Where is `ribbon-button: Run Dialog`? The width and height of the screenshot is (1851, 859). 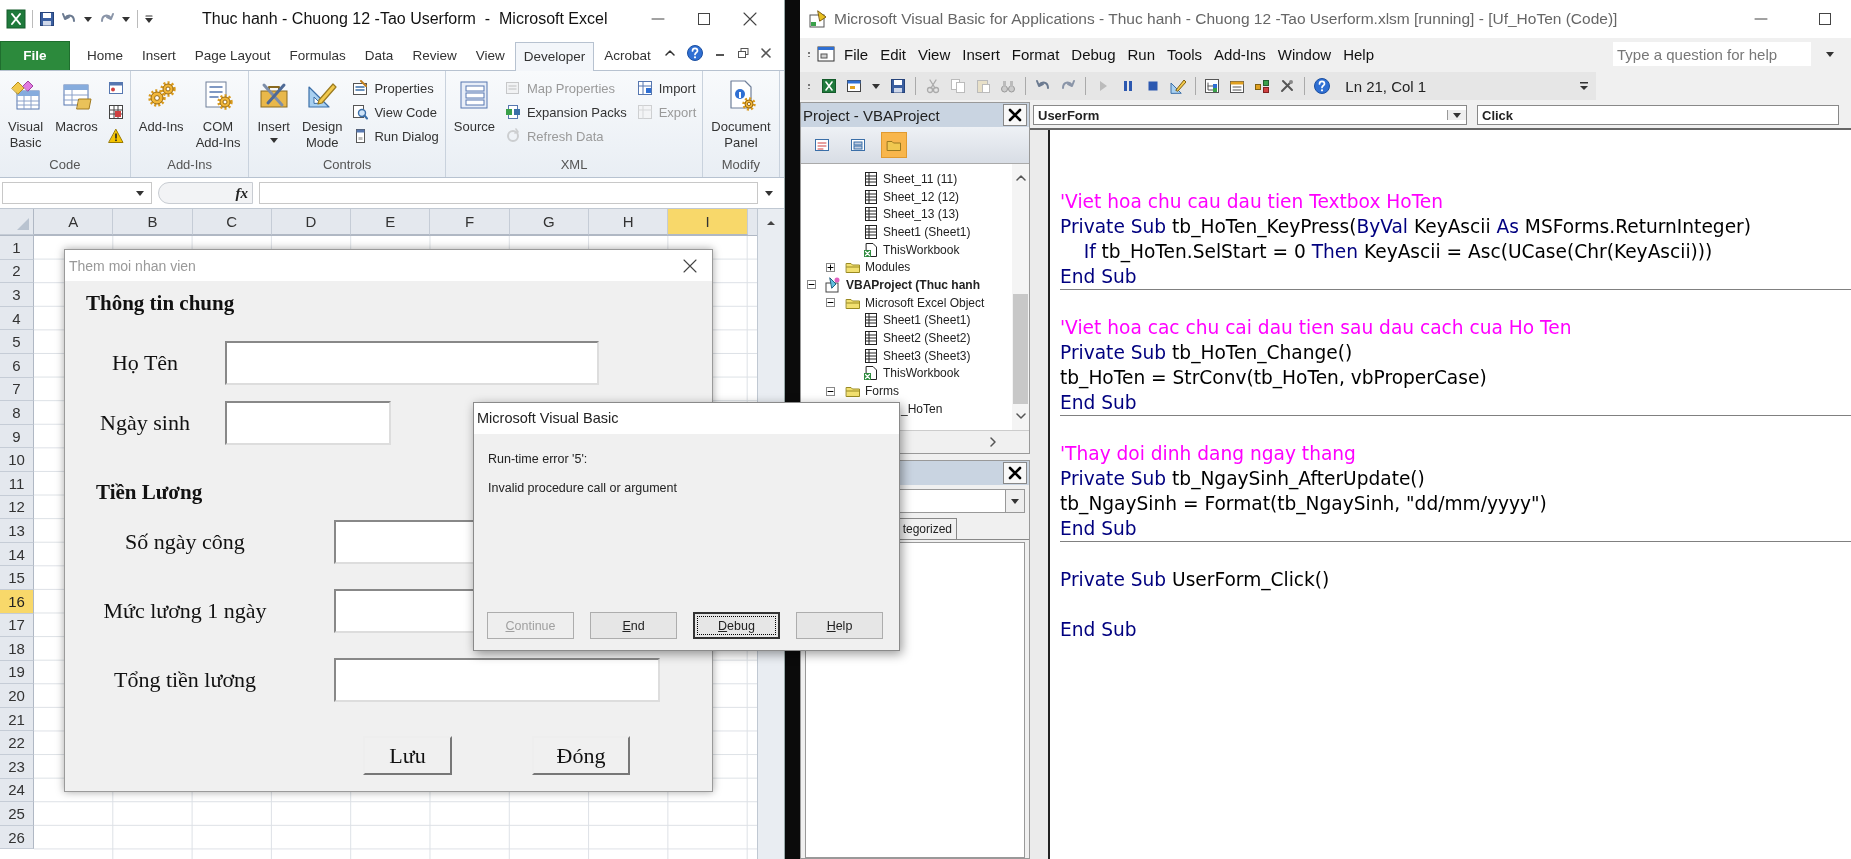 ribbon-button: Run Dialog is located at coordinates (395, 136).